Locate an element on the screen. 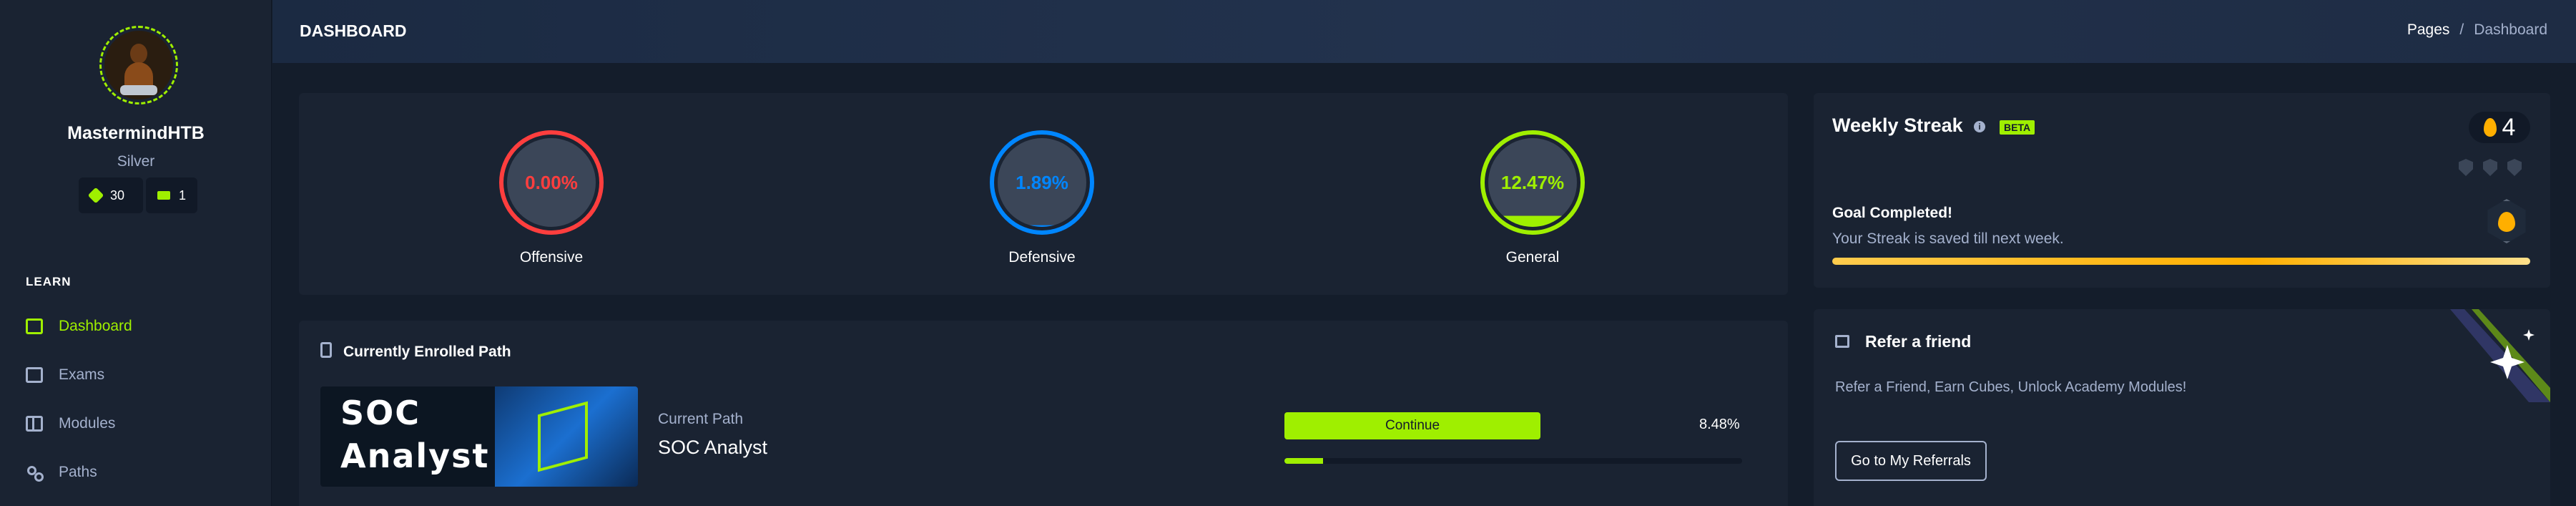 Image resolution: width=2576 pixels, height=506 pixels. continue-button: Continue is located at coordinates (1412, 425).